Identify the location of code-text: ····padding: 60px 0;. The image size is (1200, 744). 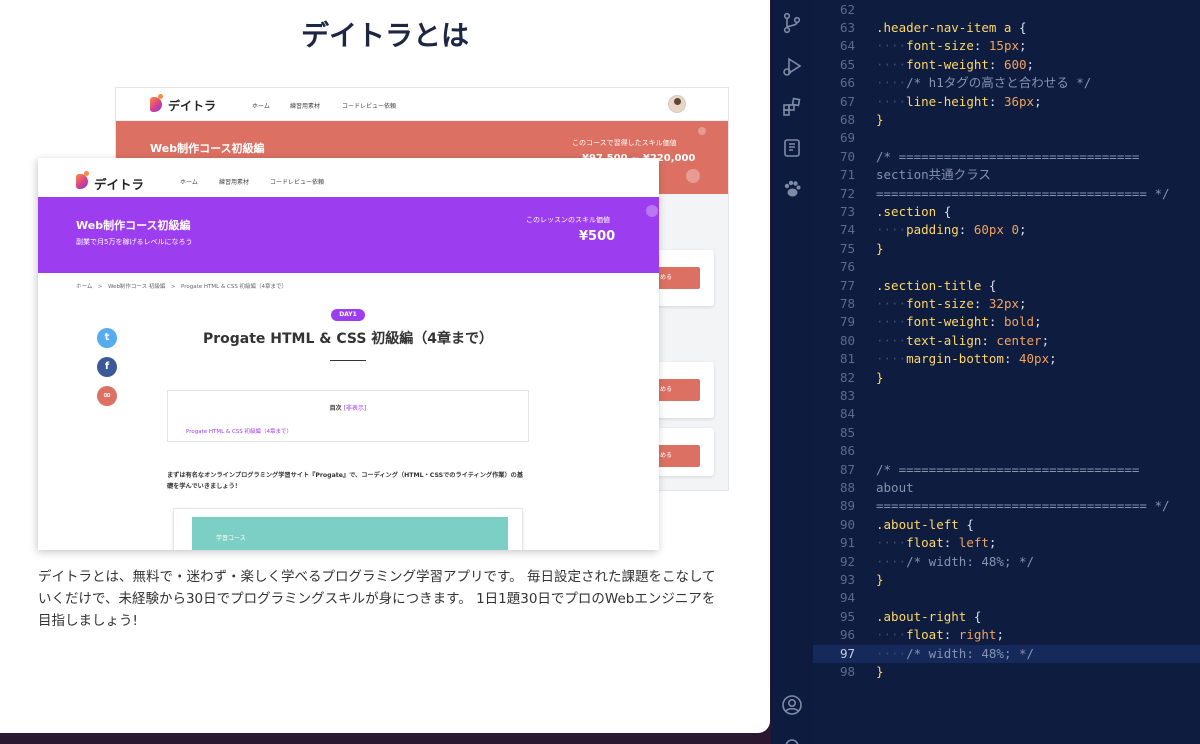
(951, 230).